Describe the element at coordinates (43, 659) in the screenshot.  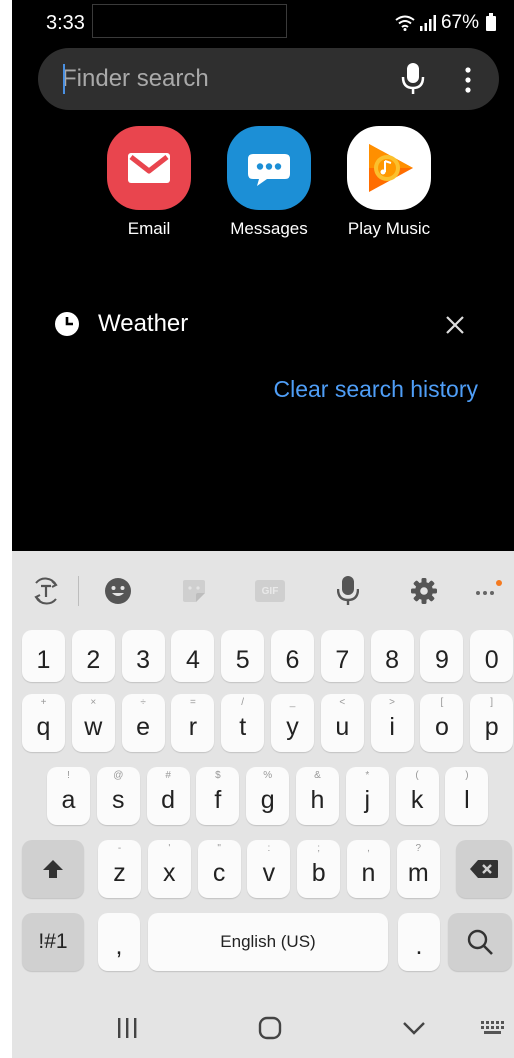
I see `key-label: 1` at that location.